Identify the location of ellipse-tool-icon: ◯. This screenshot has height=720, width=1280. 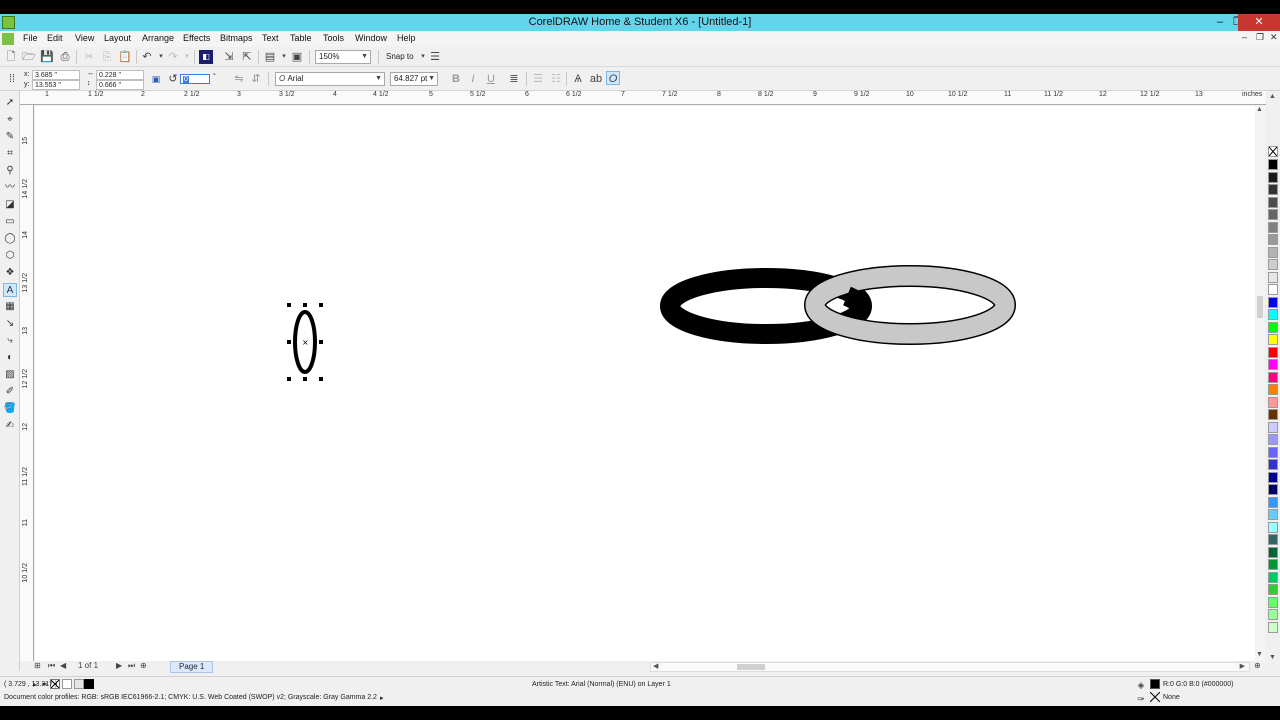
(10, 239).